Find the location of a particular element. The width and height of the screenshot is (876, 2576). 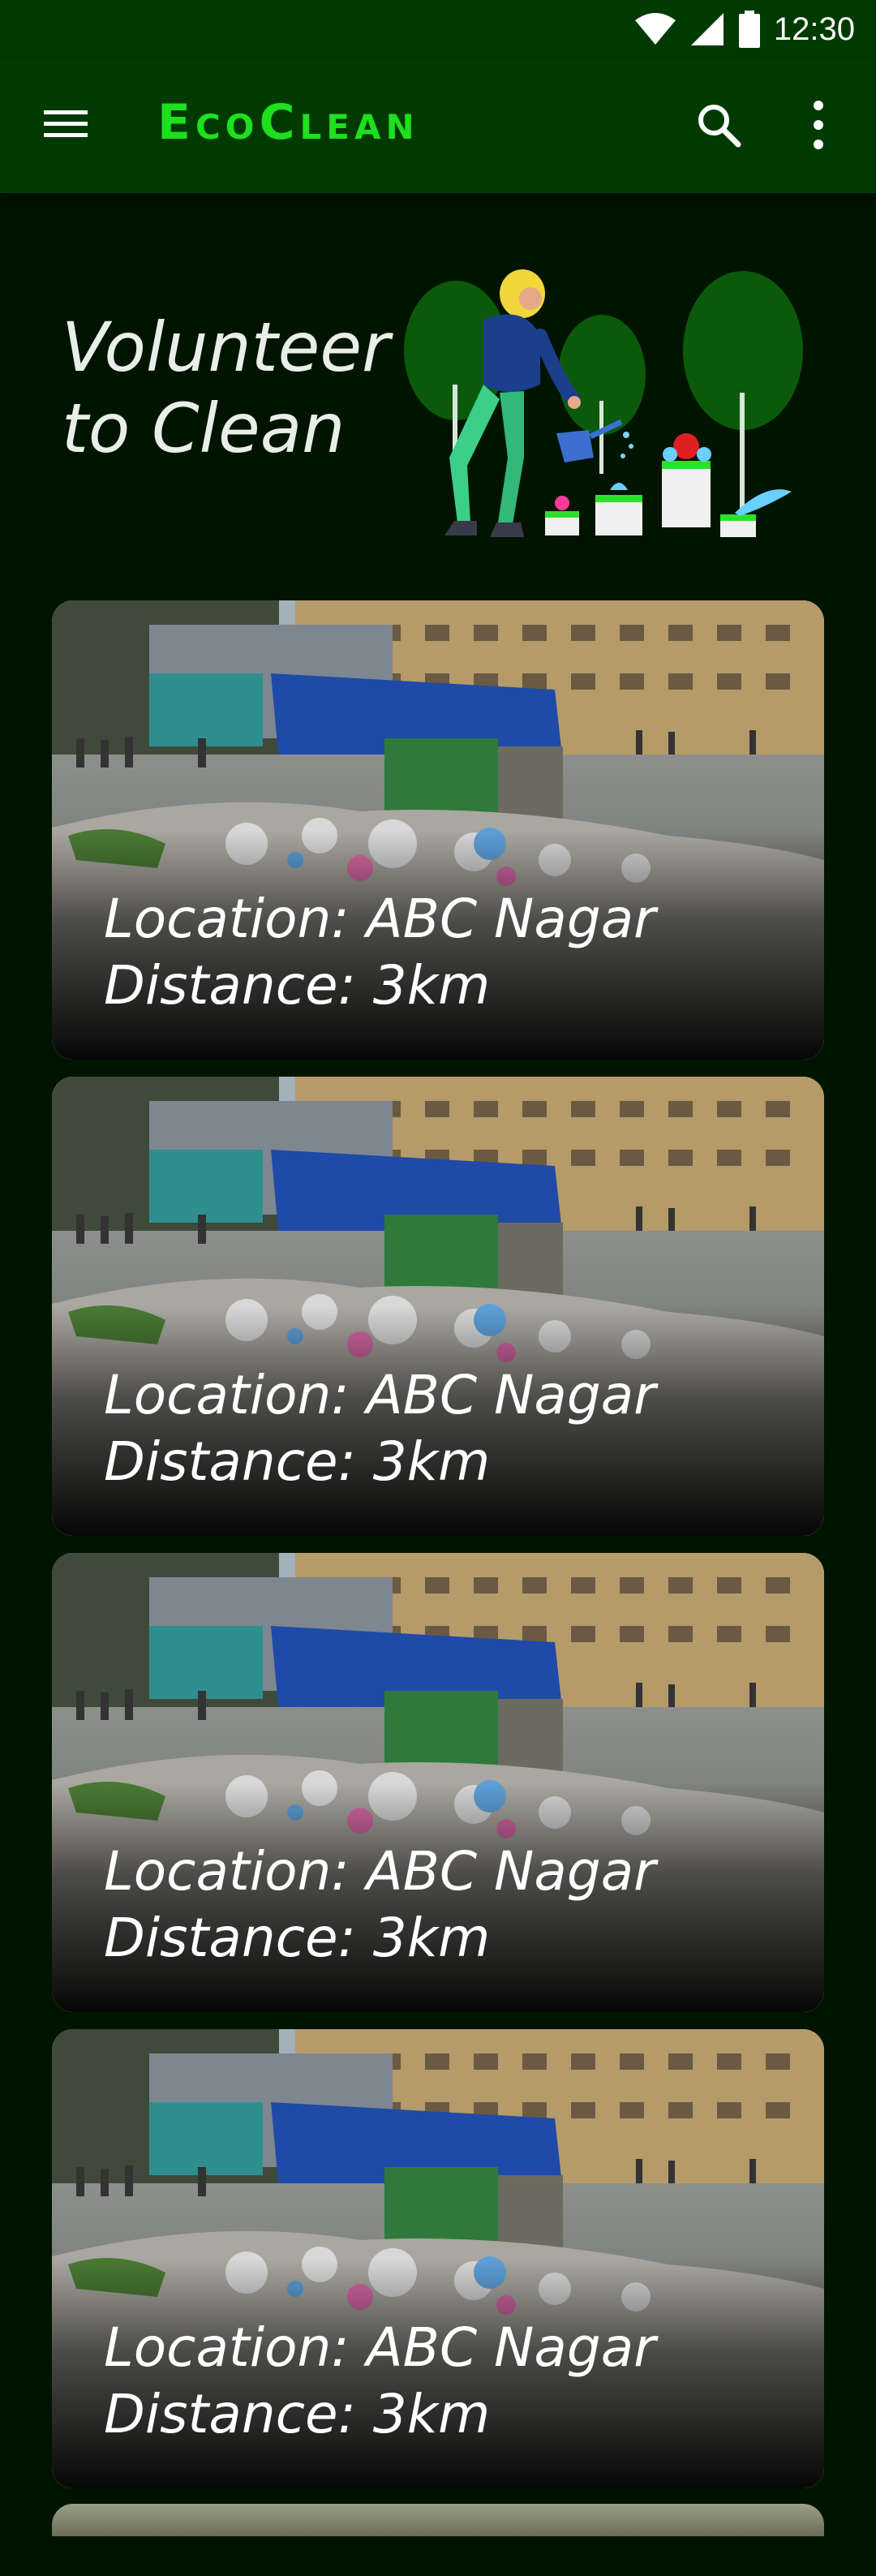

hero-title-line1: Volunteer is located at coordinates (226, 347).